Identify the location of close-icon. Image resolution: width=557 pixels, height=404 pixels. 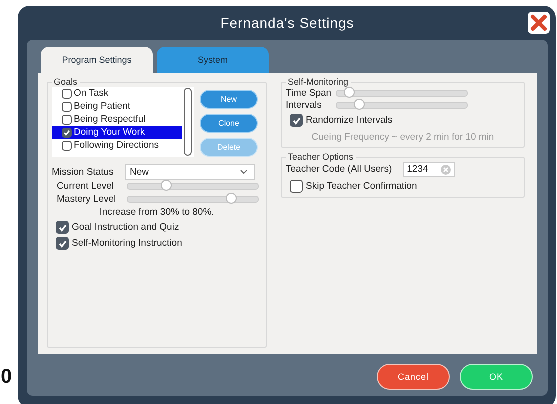
(539, 23).